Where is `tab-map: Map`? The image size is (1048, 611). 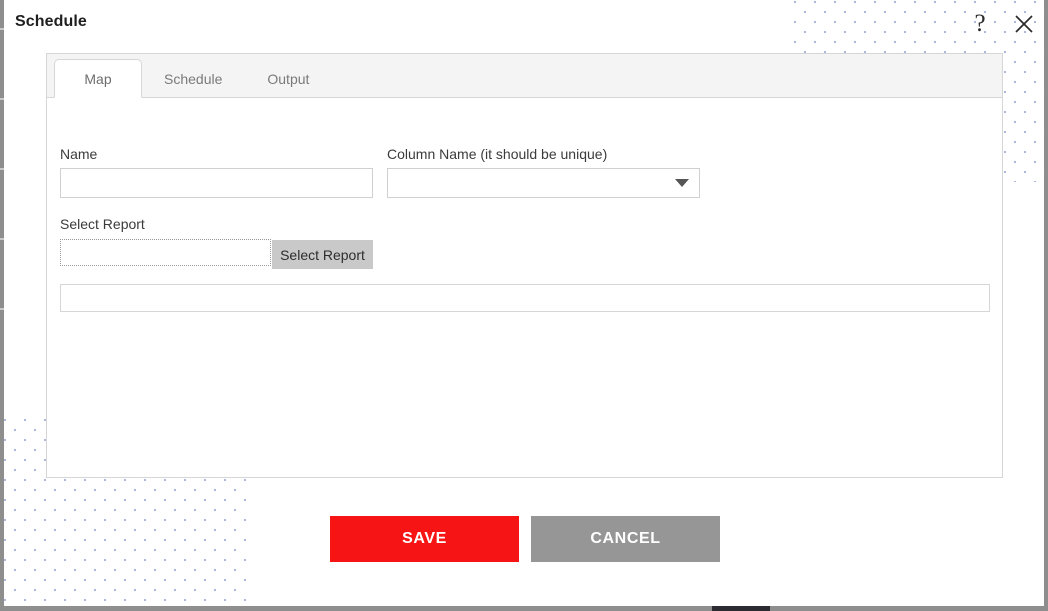 tab-map: Map is located at coordinates (98, 78).